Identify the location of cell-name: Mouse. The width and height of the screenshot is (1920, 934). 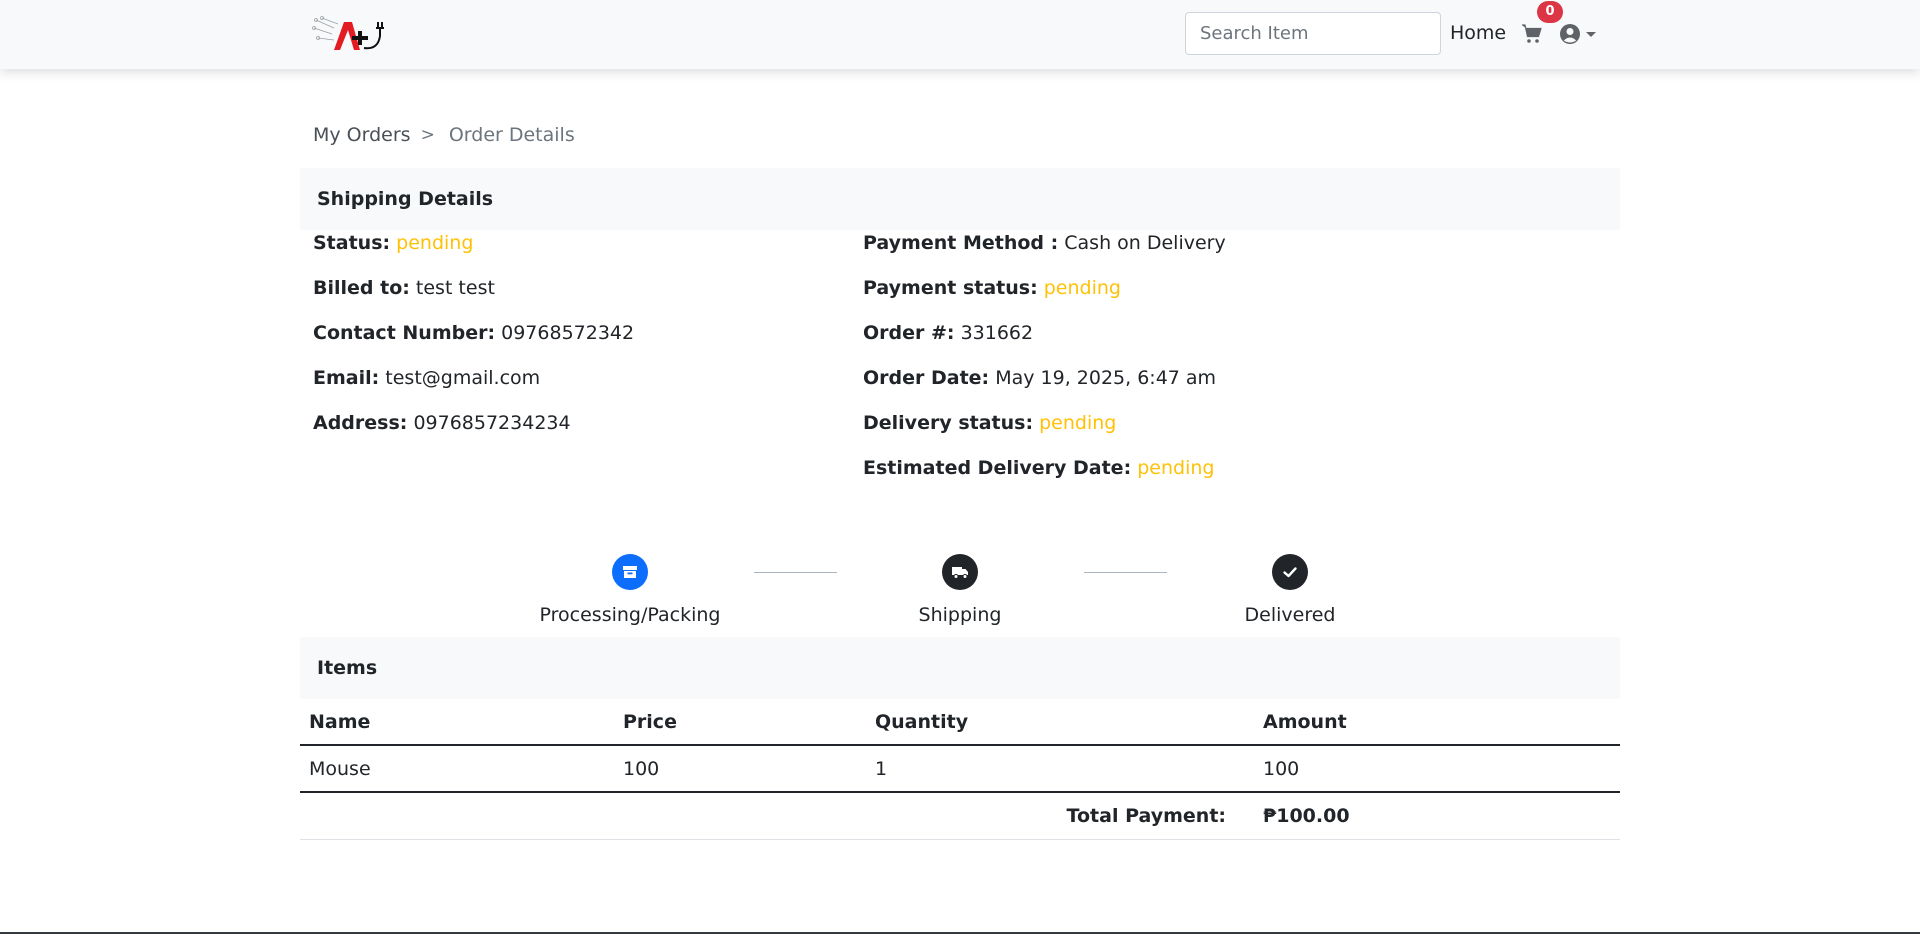
(457, 769).